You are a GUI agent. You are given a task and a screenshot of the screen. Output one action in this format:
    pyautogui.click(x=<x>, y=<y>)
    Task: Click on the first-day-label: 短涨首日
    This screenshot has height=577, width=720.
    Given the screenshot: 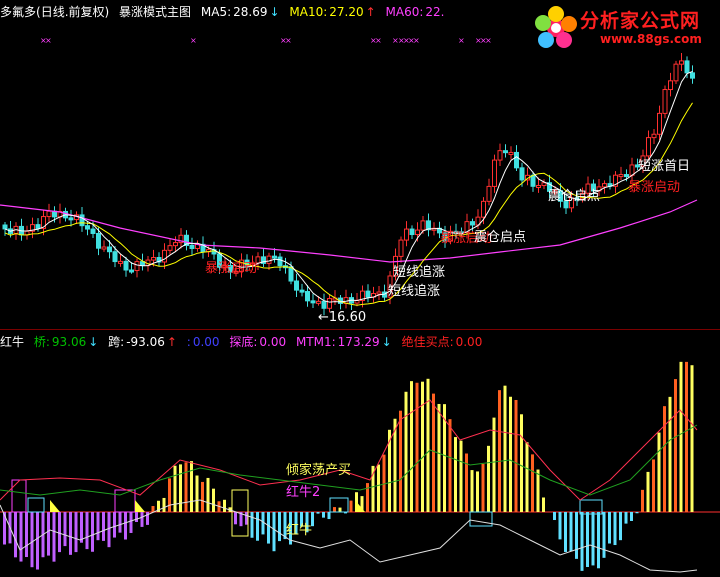 What is the action you would take?
    pyautogui.click(x=664, y=166)
    